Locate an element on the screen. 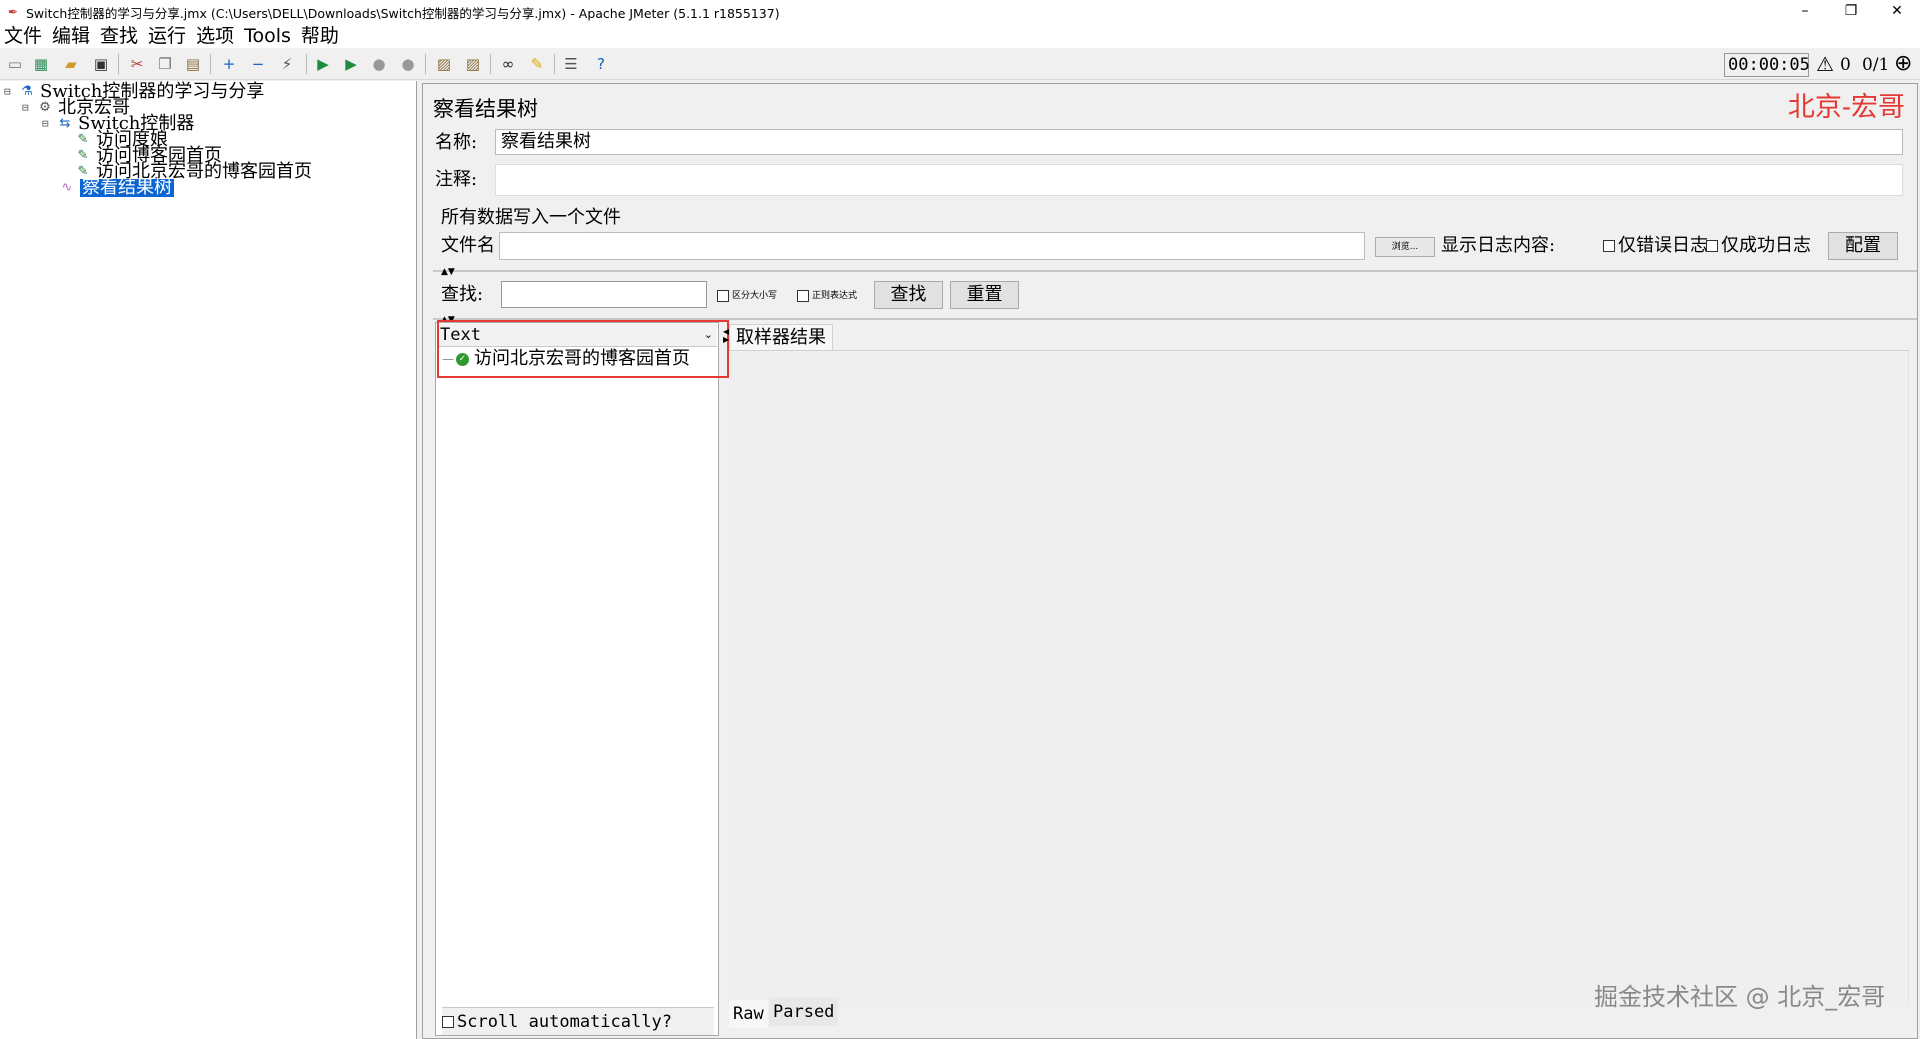  save-icon: ▣ is located at coordinates (101, 64).